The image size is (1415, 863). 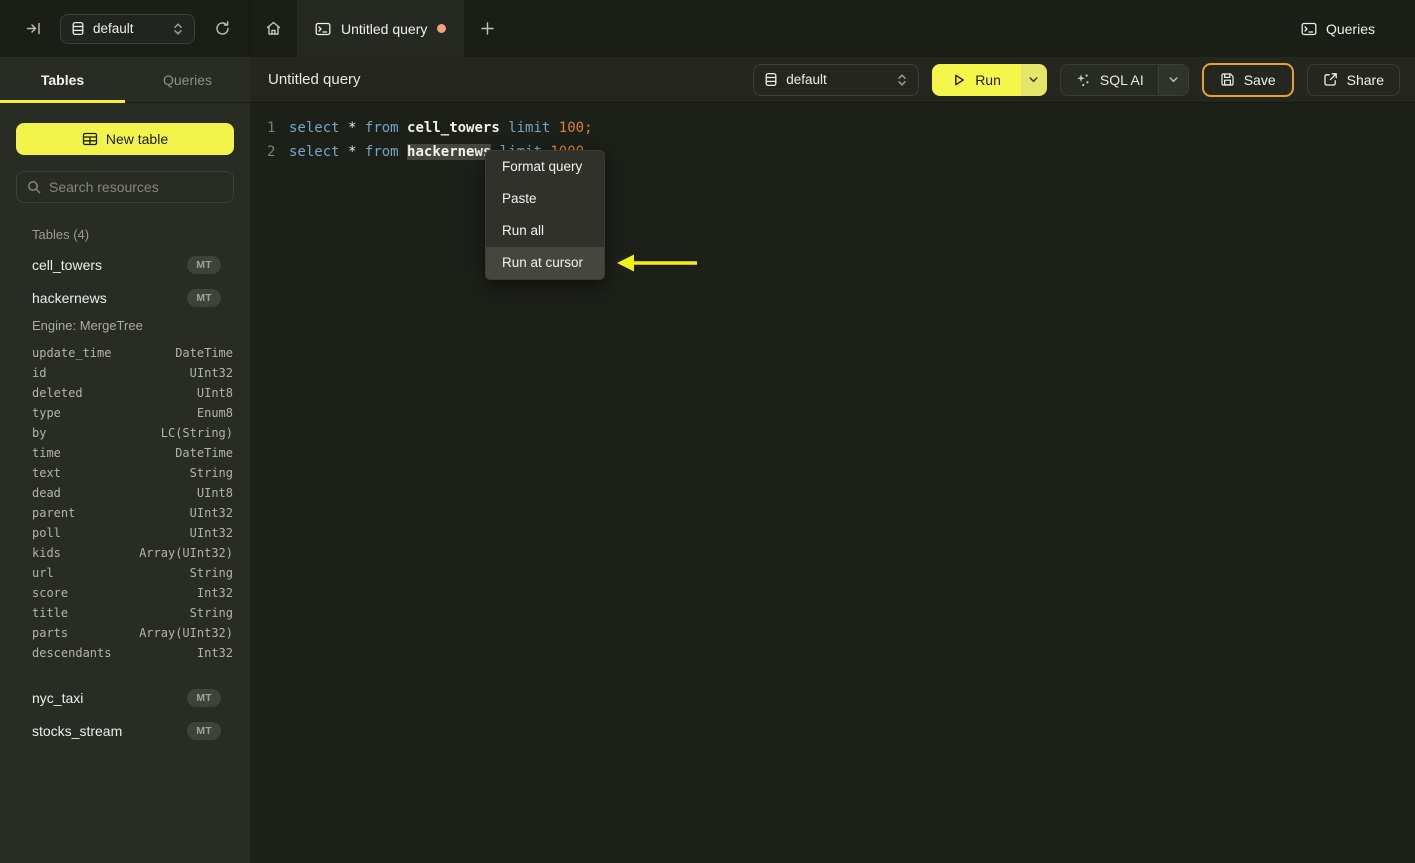 What do you see at coordinates (34, 187) in the screenshot?
I see `search-icon` at bounding box center [34, 187].